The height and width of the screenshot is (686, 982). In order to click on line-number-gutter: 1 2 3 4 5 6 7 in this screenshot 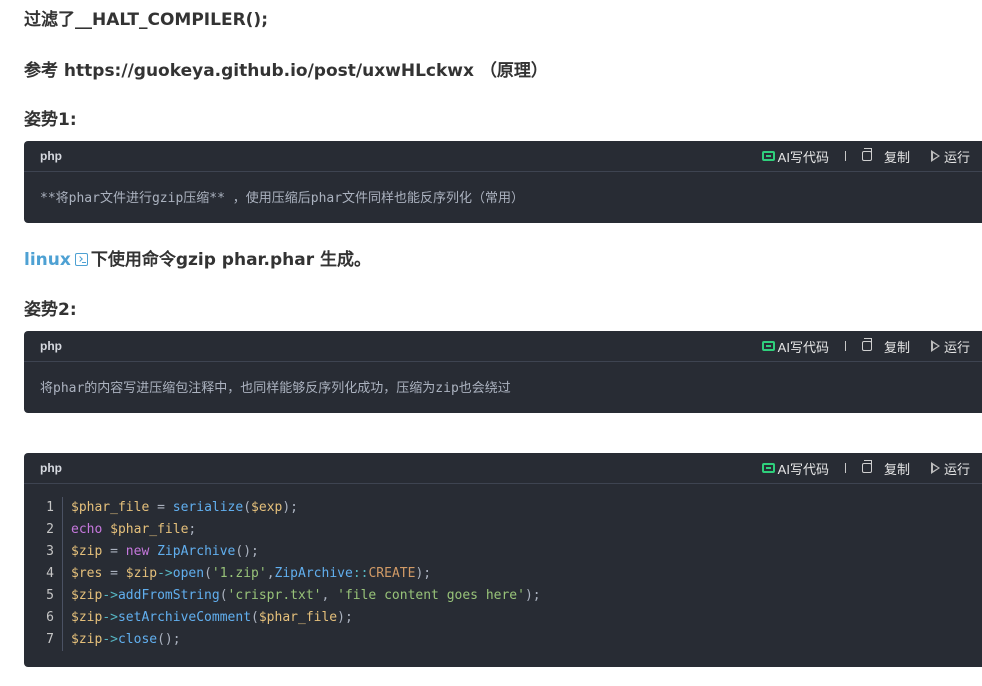, I will do `click(43, 574)`.